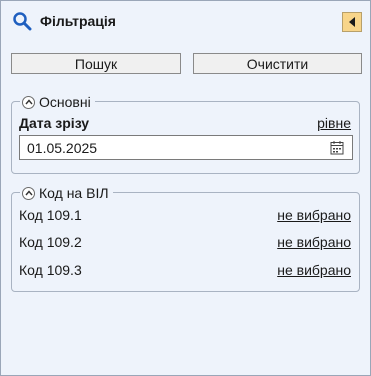  I want to click on collapse-left-icon, so click(352, 22).